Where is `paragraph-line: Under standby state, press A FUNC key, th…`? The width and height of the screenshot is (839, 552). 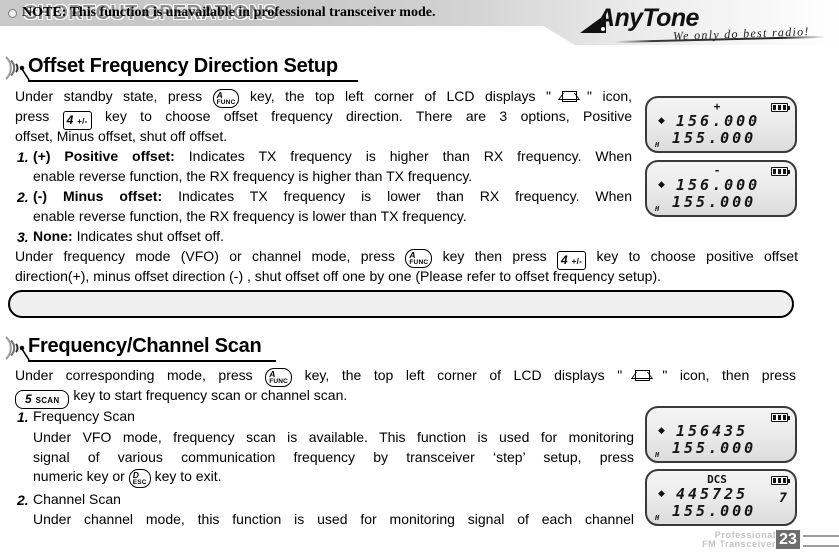
paragraph-line: Under standby state, press A FUNC key, th… is located at coordinates (323, 98).